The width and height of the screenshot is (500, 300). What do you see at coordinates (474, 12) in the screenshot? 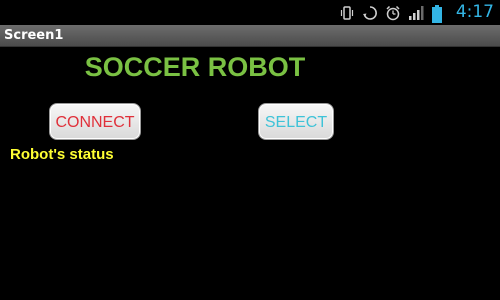
I see `clock: 4:17` at bounding box center [474, 12].